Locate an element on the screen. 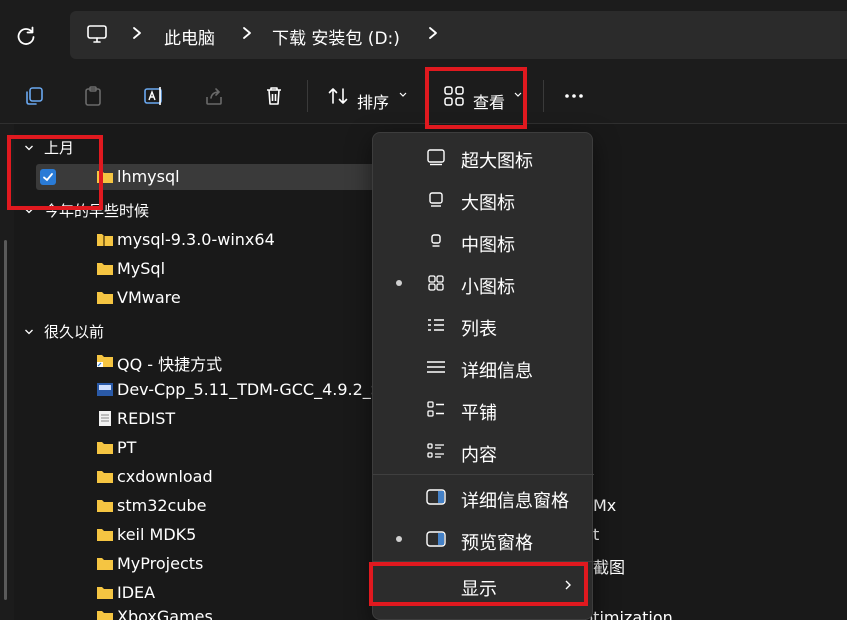  zip-folder-icon is located at coordinates (105, 240).